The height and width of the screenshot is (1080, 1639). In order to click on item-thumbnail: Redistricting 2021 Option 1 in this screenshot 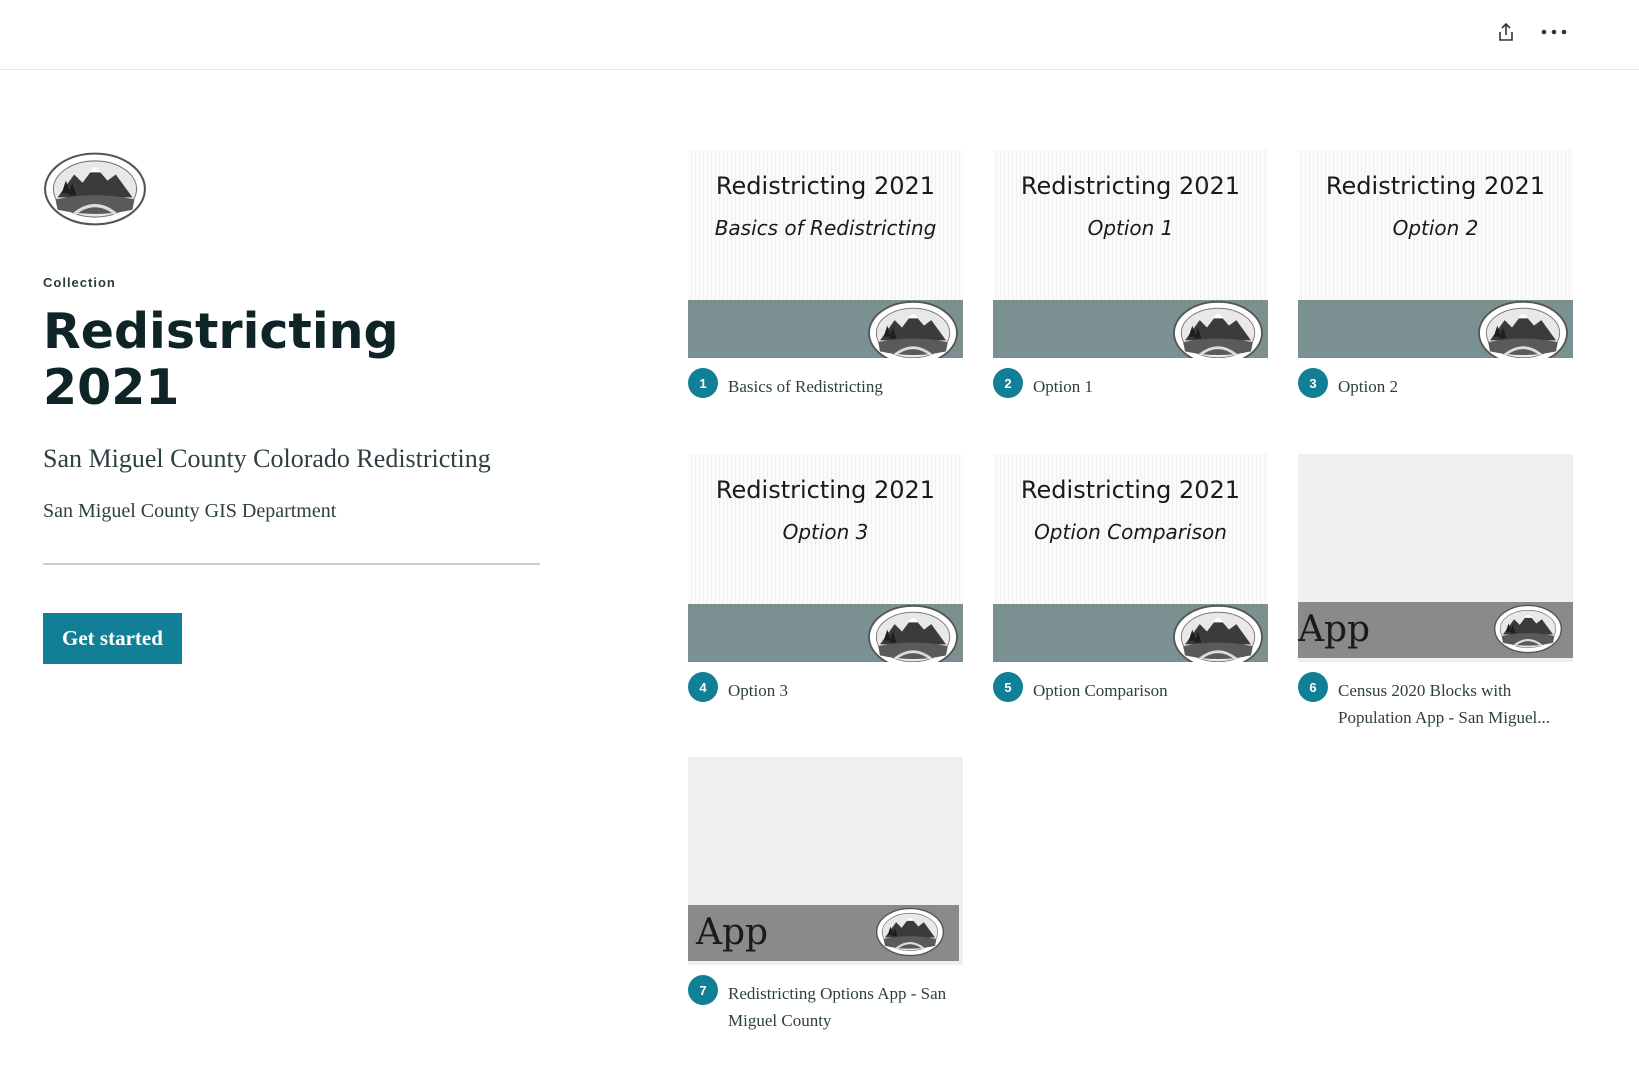, I will do `click(1130, 254)`.